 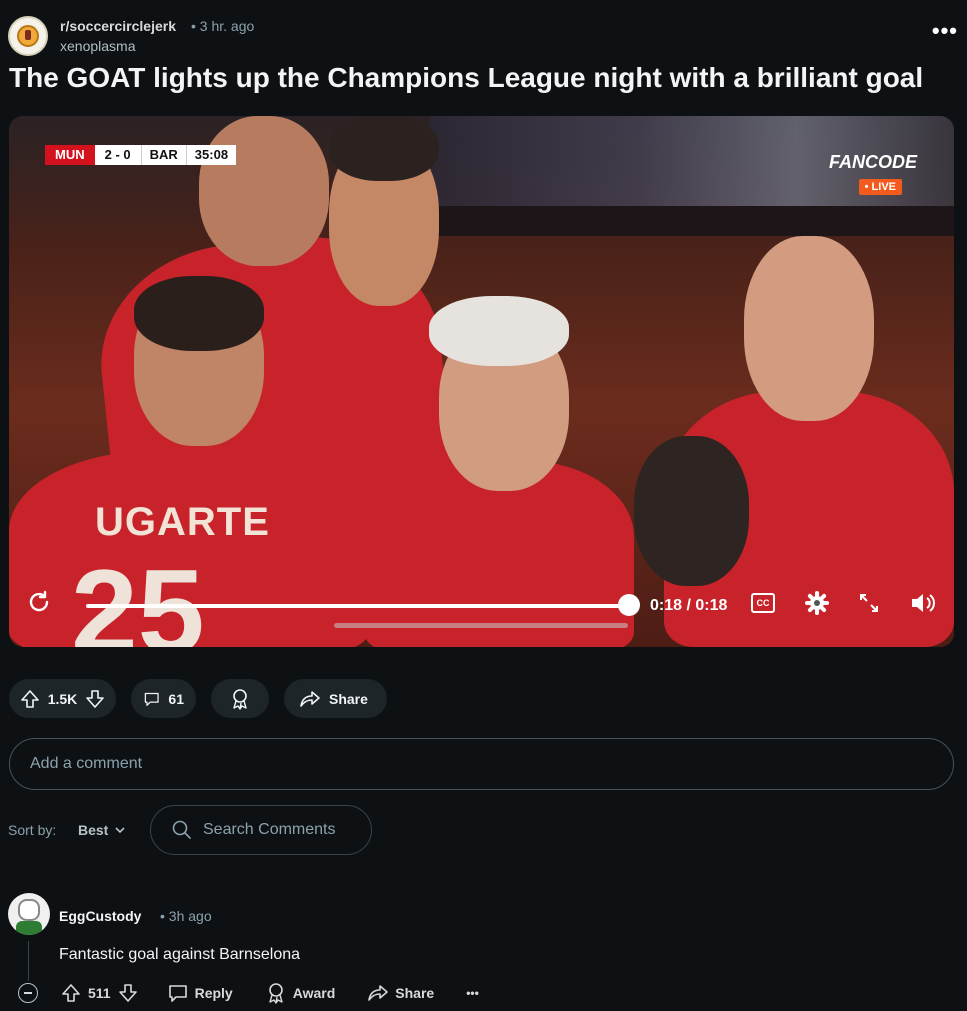 What do you see at coordinates (70, 155) in the screenshot?
I see `home-team: MUN` at bounding box center [70, 155].